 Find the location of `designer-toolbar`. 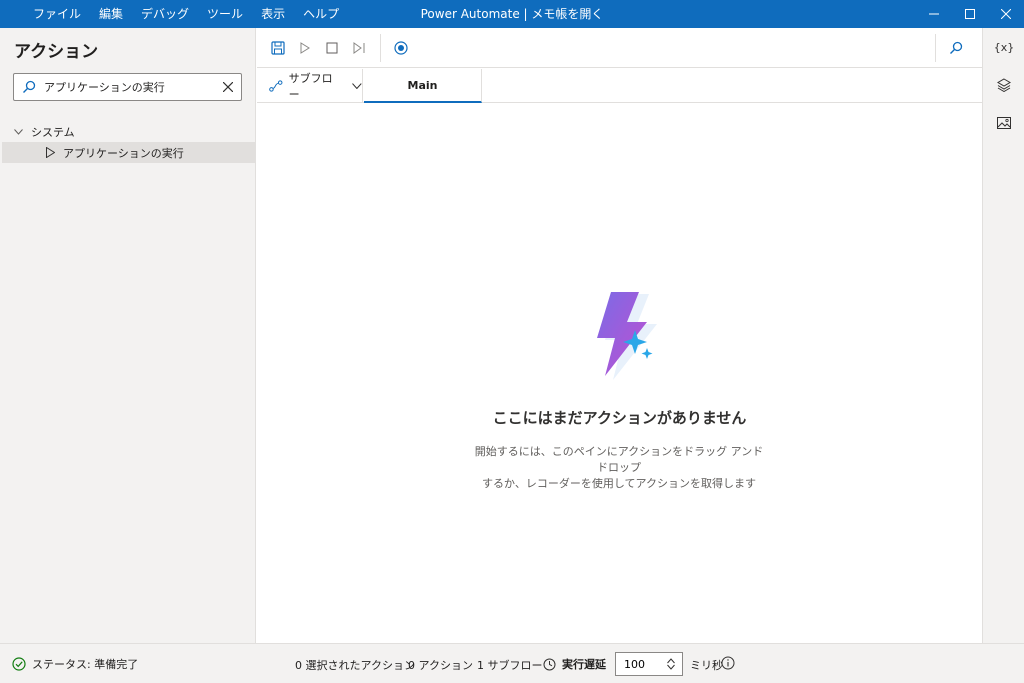

designer-toolbar is located at coordinates (619, 48).